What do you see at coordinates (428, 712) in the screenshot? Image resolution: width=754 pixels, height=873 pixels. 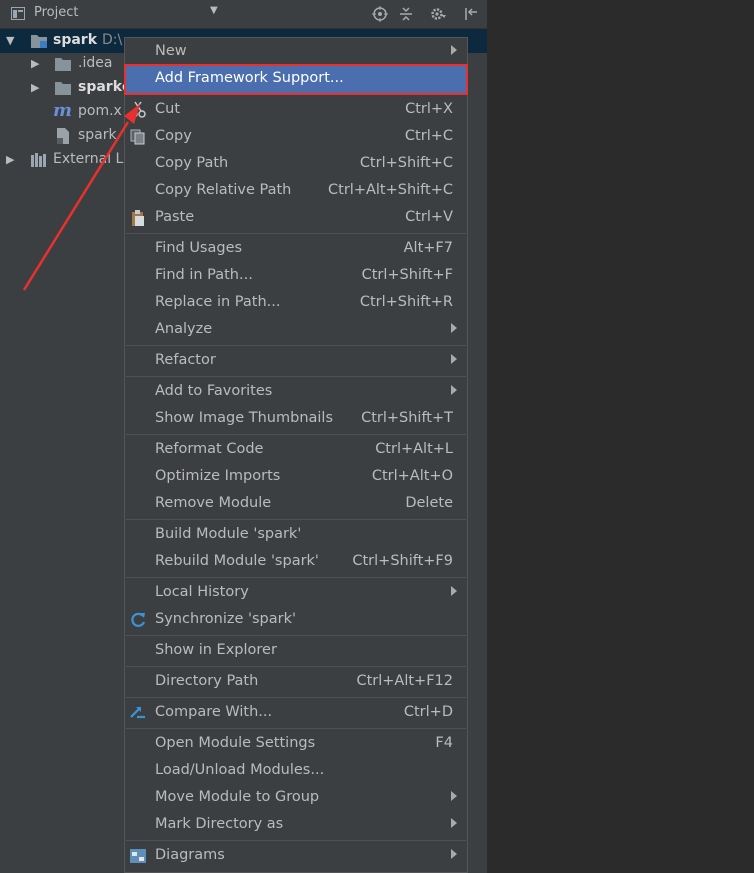 I see `menu-shortcut: Ctrl+D` at bounding box center [428, 712].